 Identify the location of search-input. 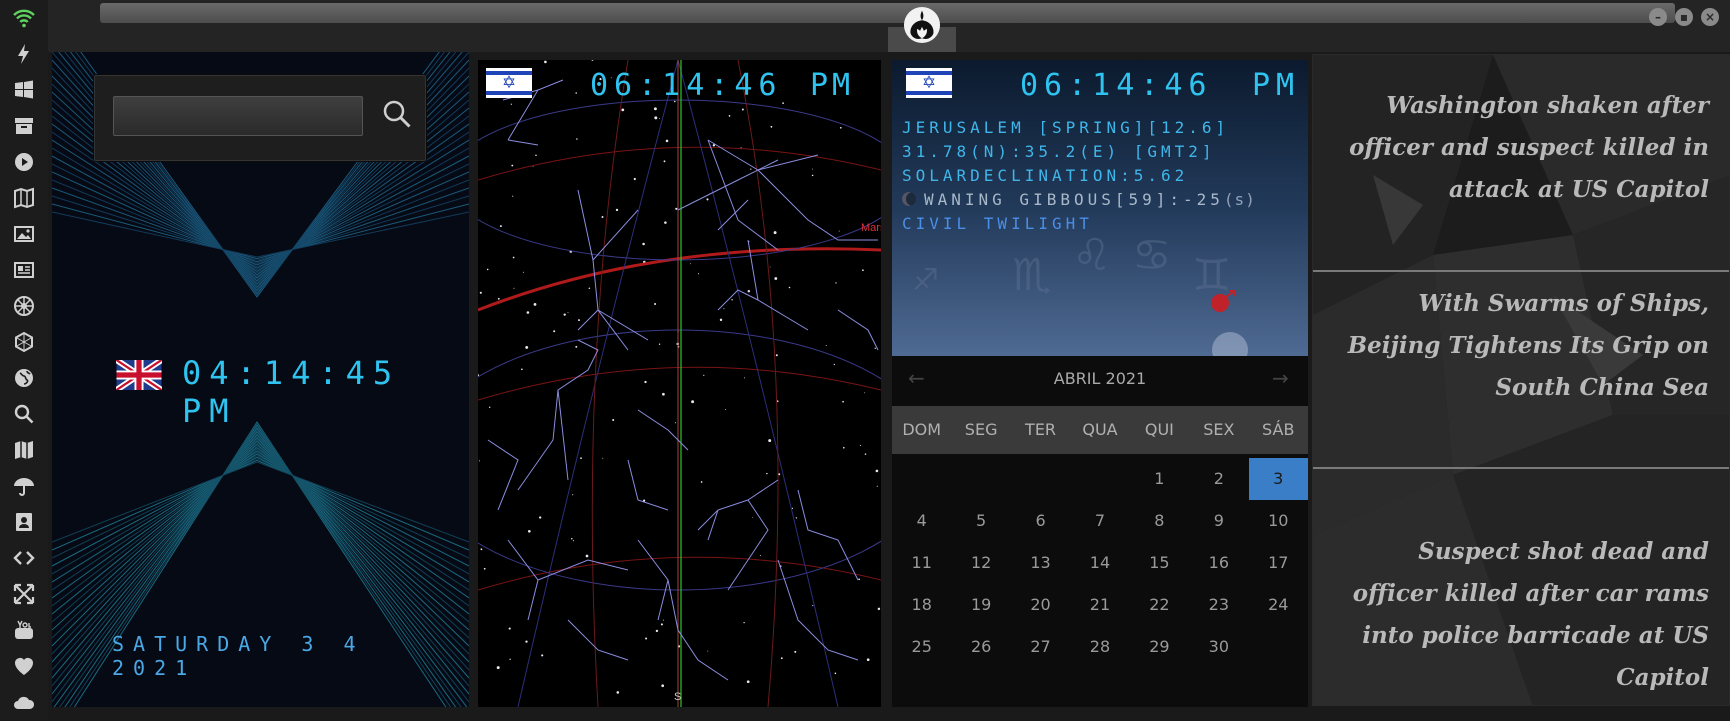
(238, 116).